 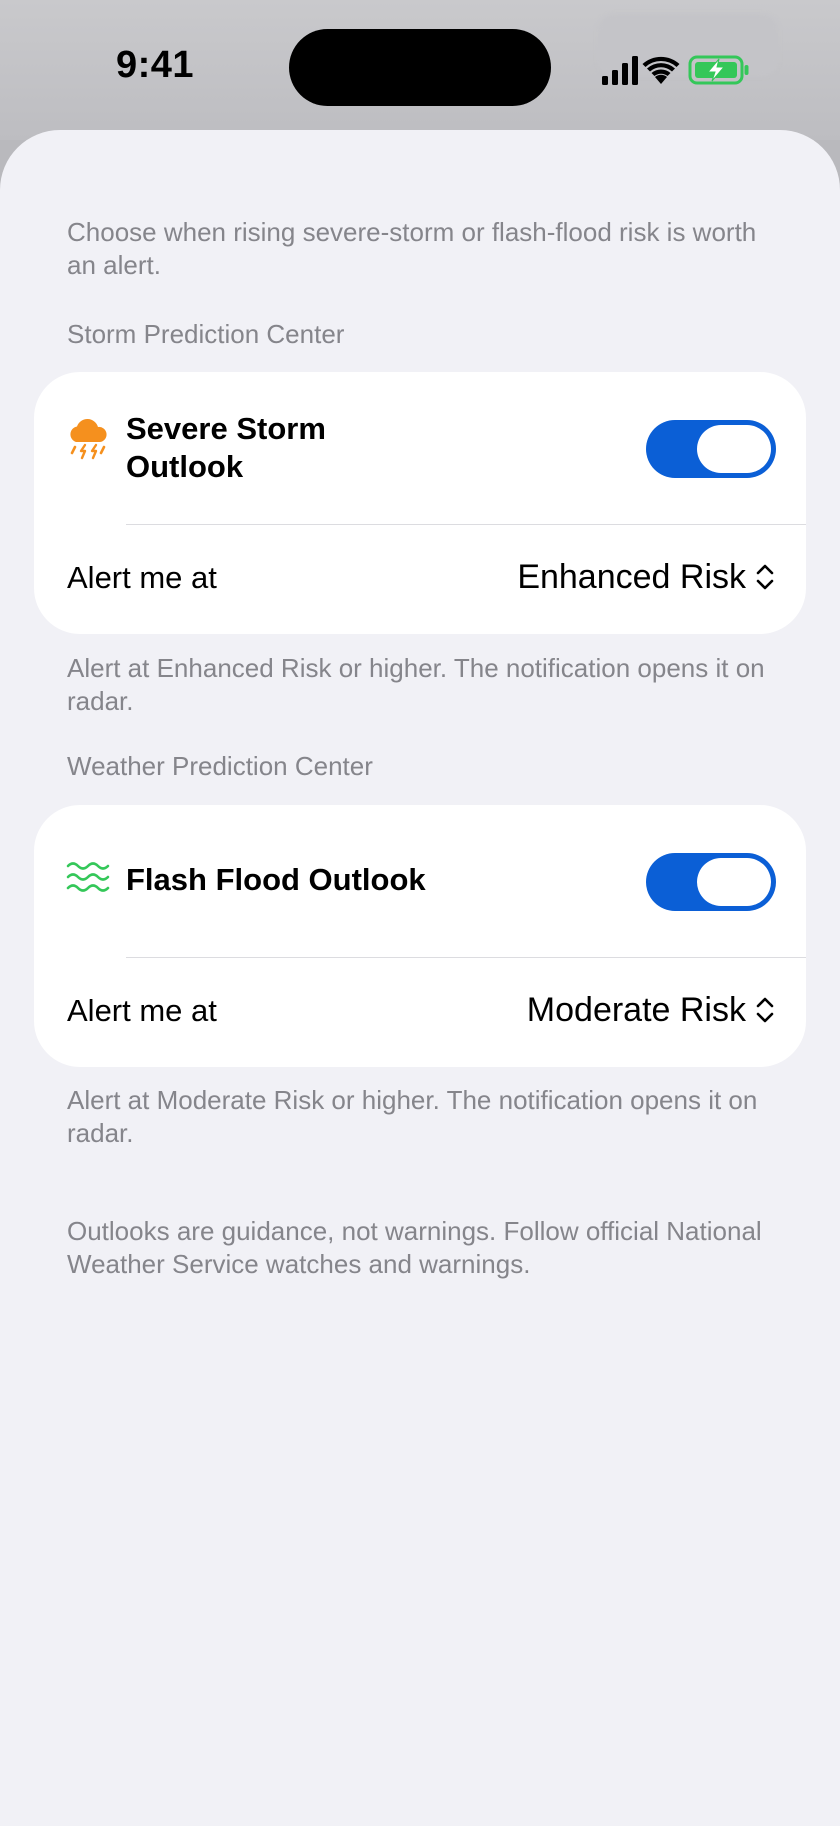 I want to click on status-bar-icons, so click(x=675, y=70).